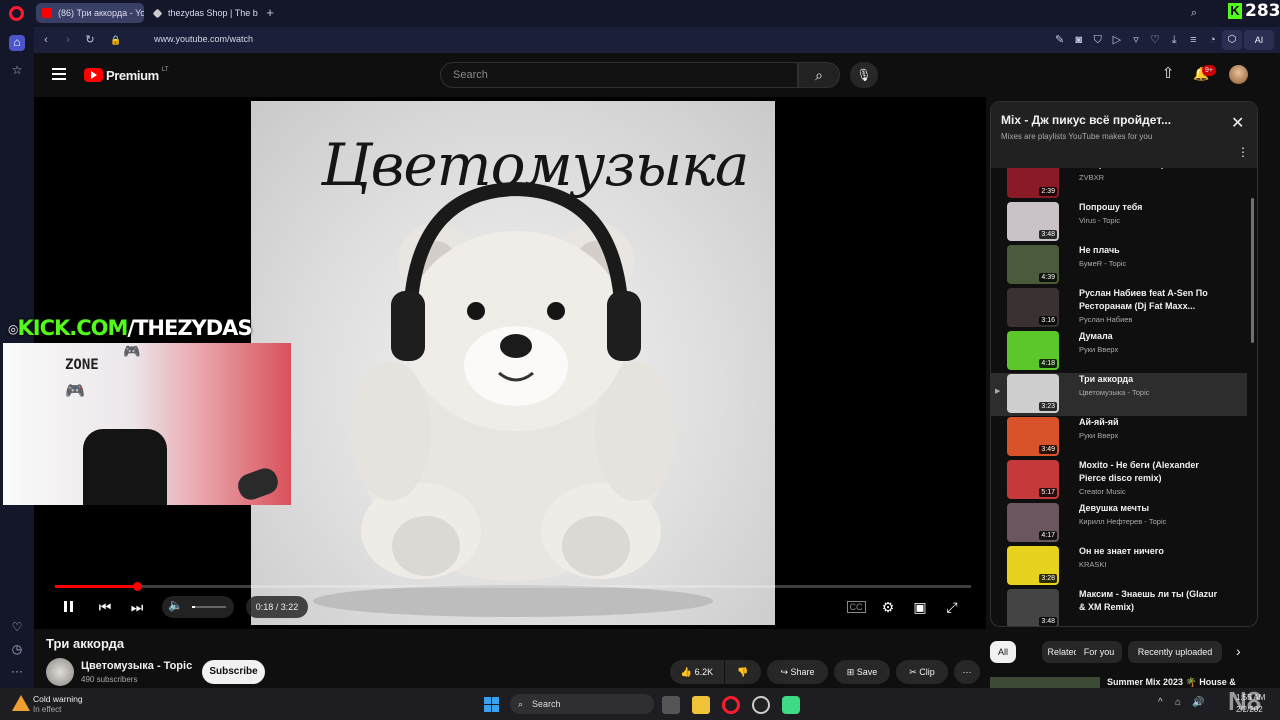 The height and width of the screenshot is (720, 1280). What do you see at coordinates (701, 705) in the screenshot?
I see `file-explorer-icon` at bounding box center [701, 705].